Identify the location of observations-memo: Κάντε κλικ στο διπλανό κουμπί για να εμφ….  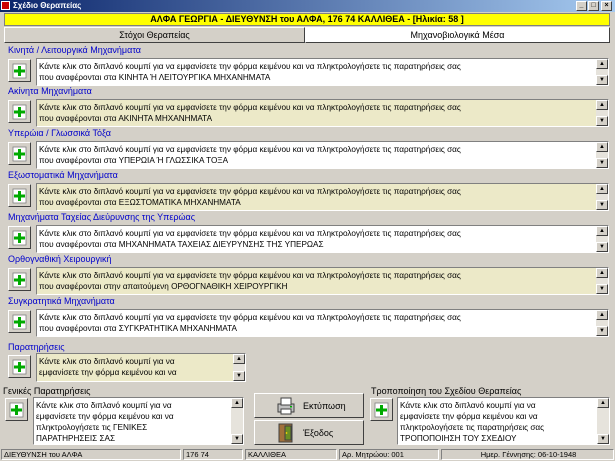
(141, 367).